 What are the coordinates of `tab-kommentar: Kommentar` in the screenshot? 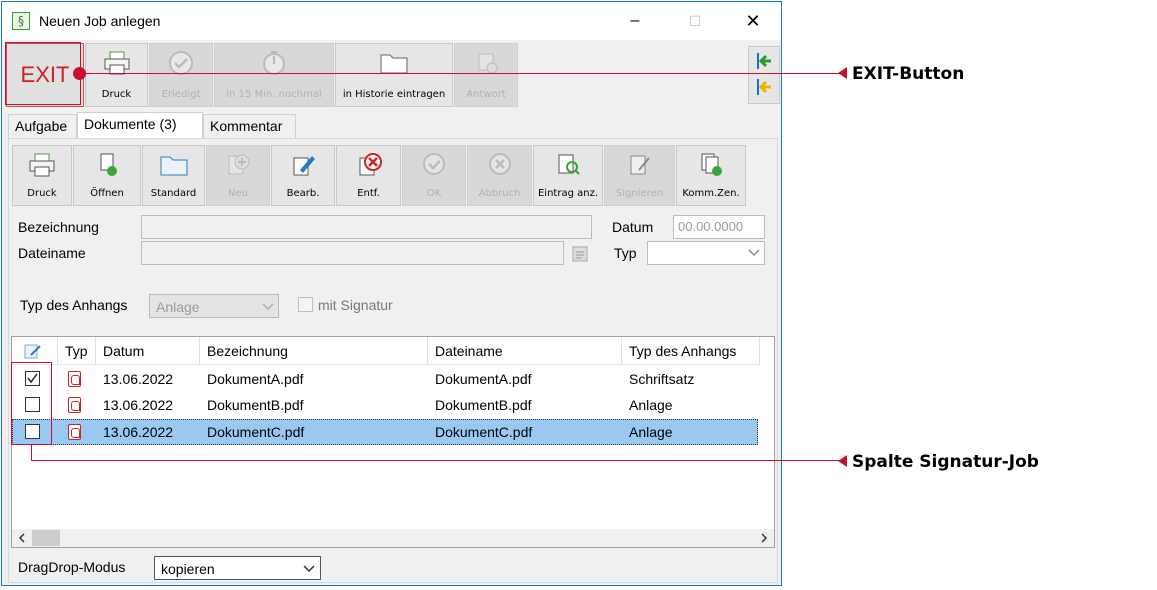 It's located at (249, 126).